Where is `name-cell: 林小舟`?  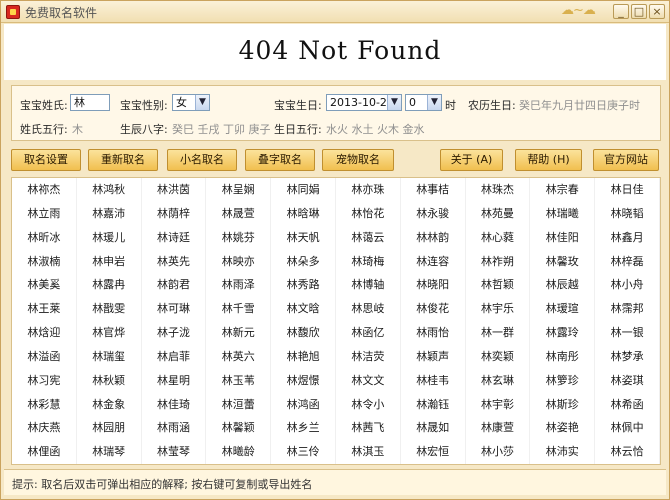
name-cell: 林小舟 is located at coordinates (627, 285).